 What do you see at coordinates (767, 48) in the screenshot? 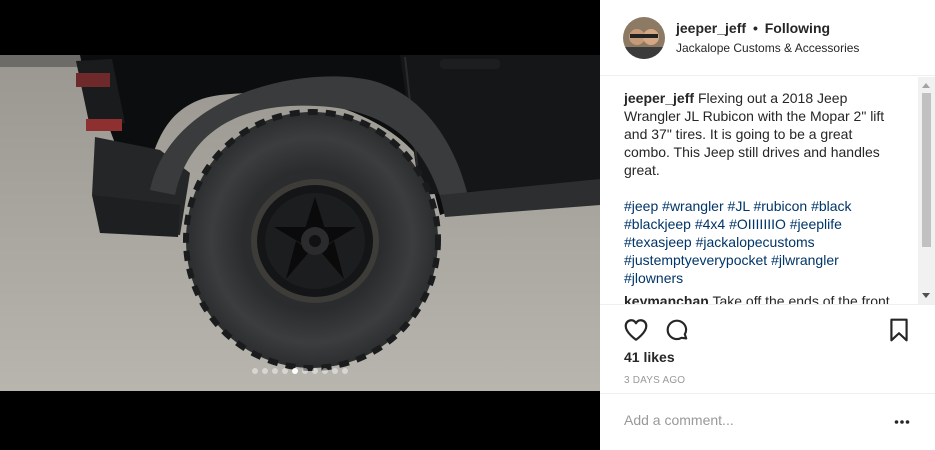
I see `location-link: Jackalope Customs & Accessories` at bounding box center [767, 48].